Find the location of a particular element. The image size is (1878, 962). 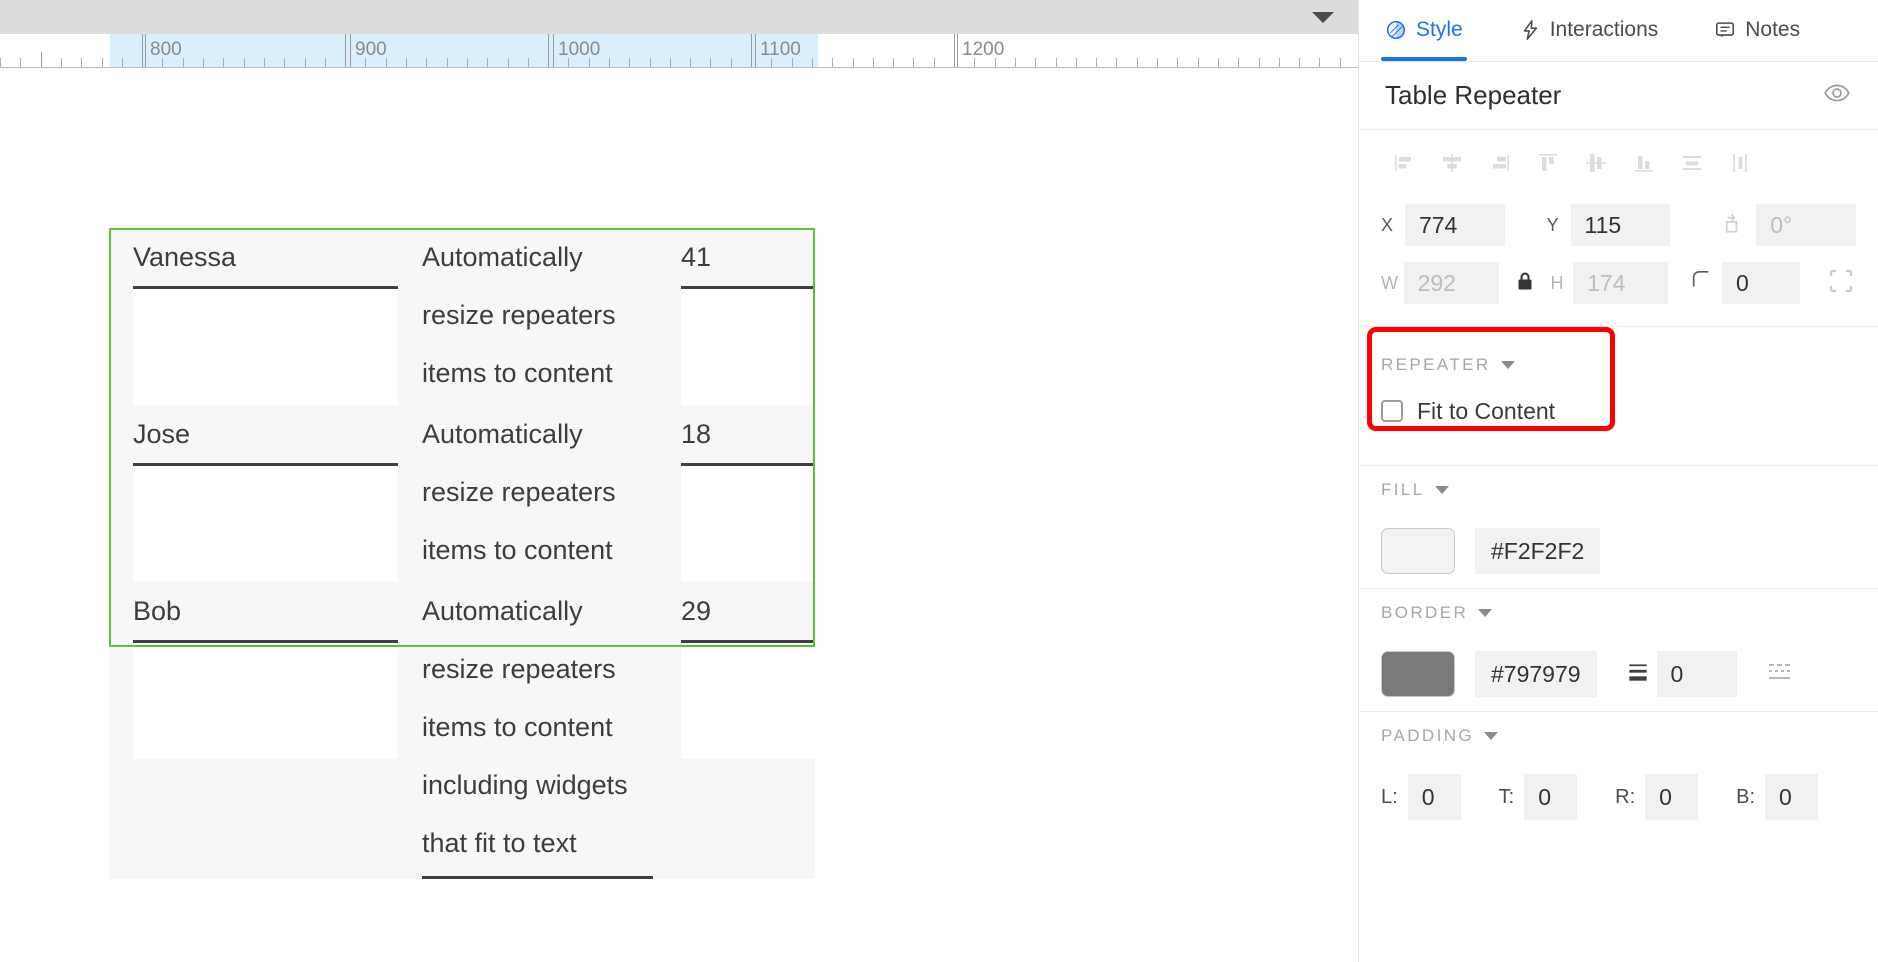

fill-color-swatch is located at coordinates (1418, 551).